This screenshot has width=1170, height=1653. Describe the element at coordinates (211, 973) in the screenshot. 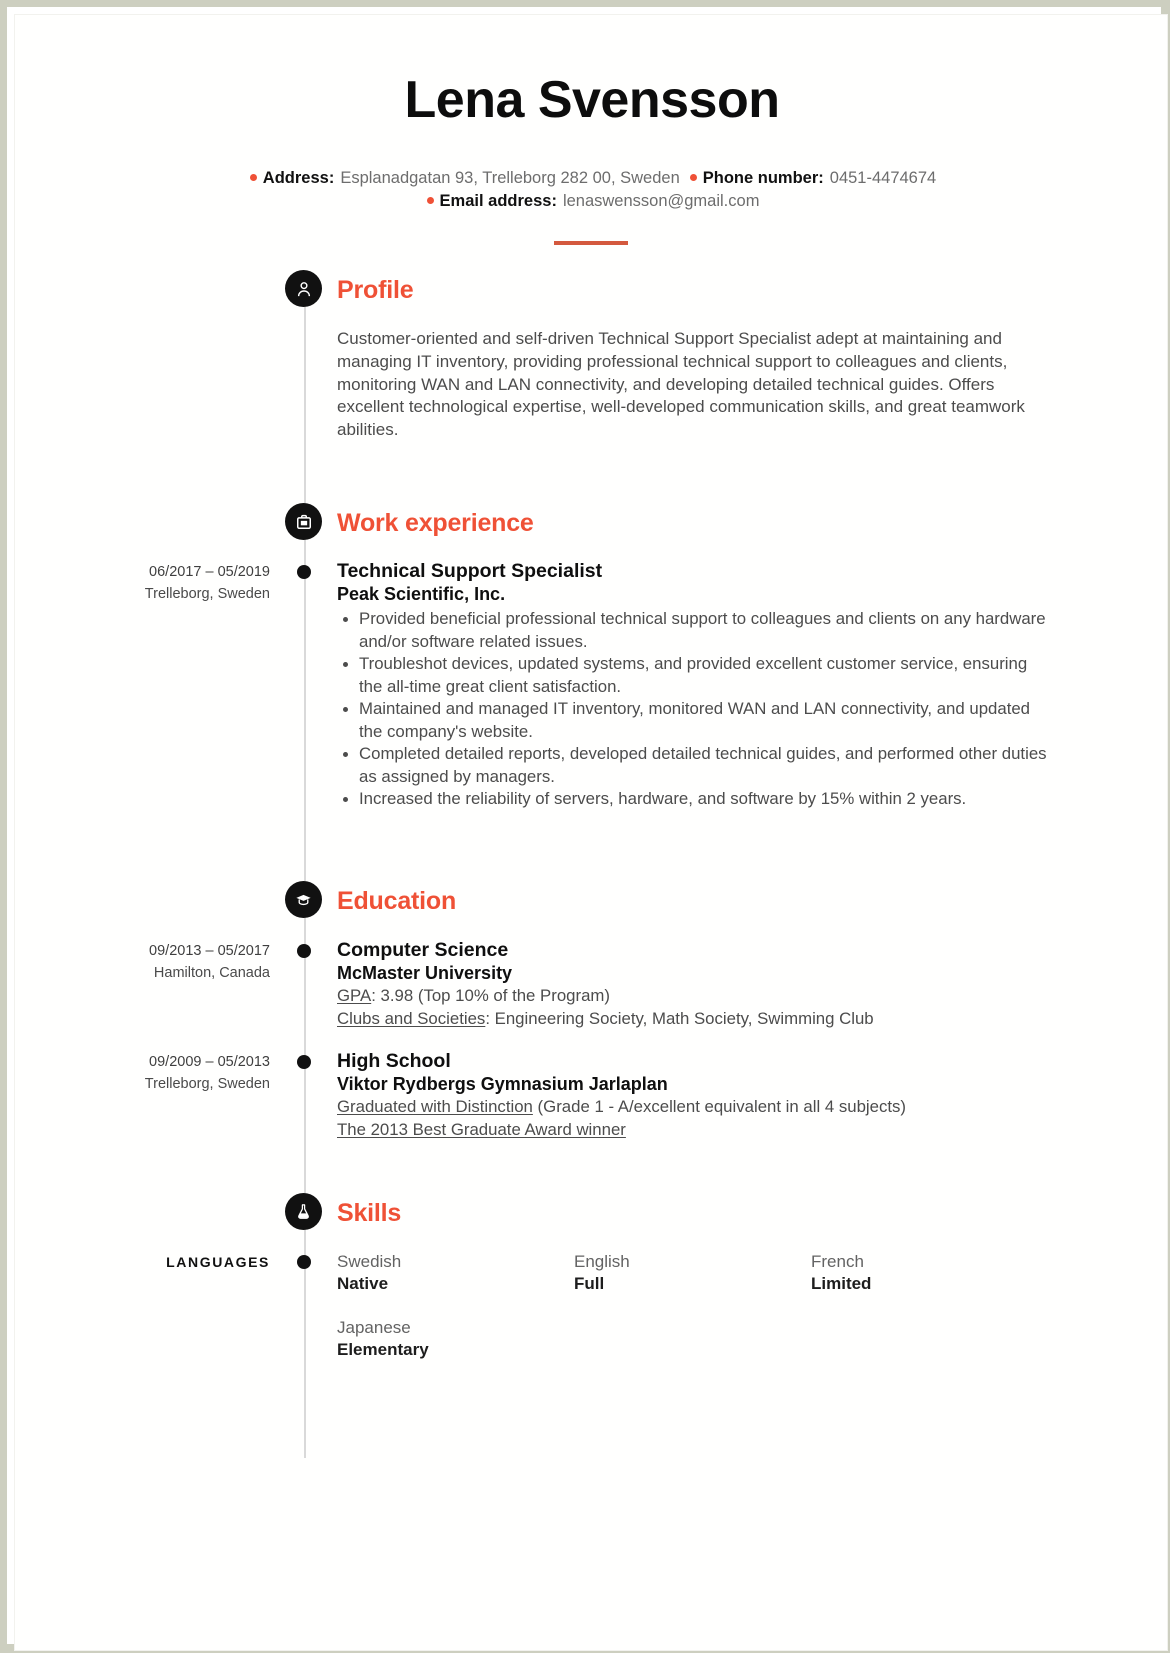

I see `education-location: Hamilton, Canada` at that location.